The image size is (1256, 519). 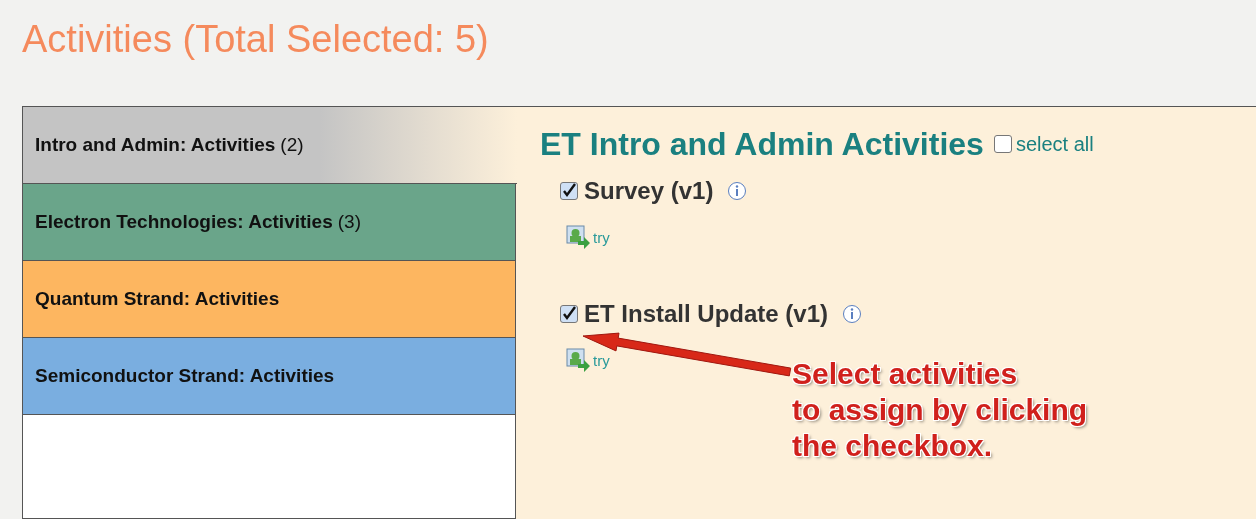 I want to click on select-all-label: select all, so click(x=1054, y=144).